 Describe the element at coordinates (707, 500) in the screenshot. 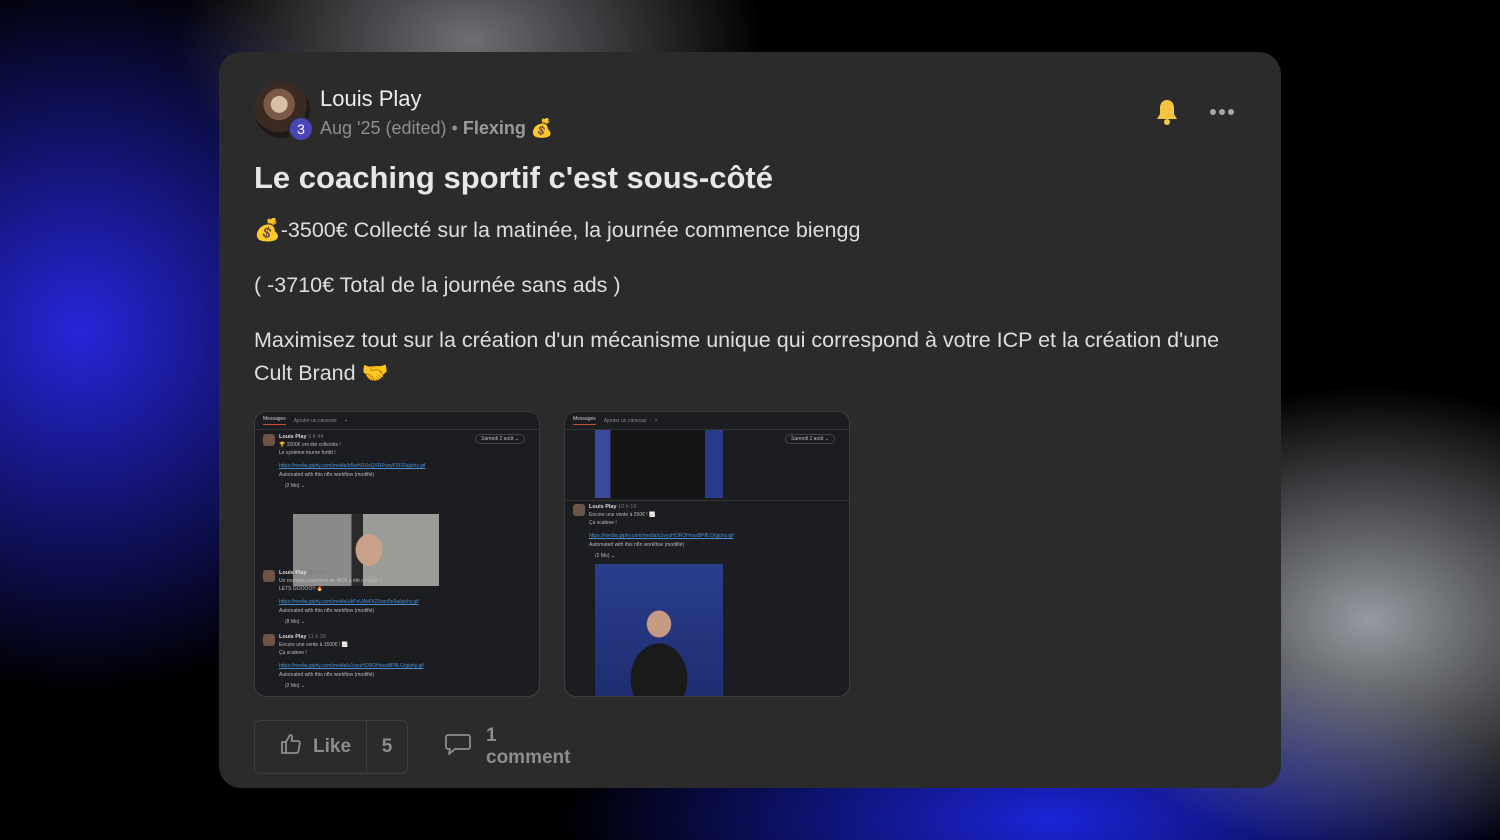

I see `divider` at that location.